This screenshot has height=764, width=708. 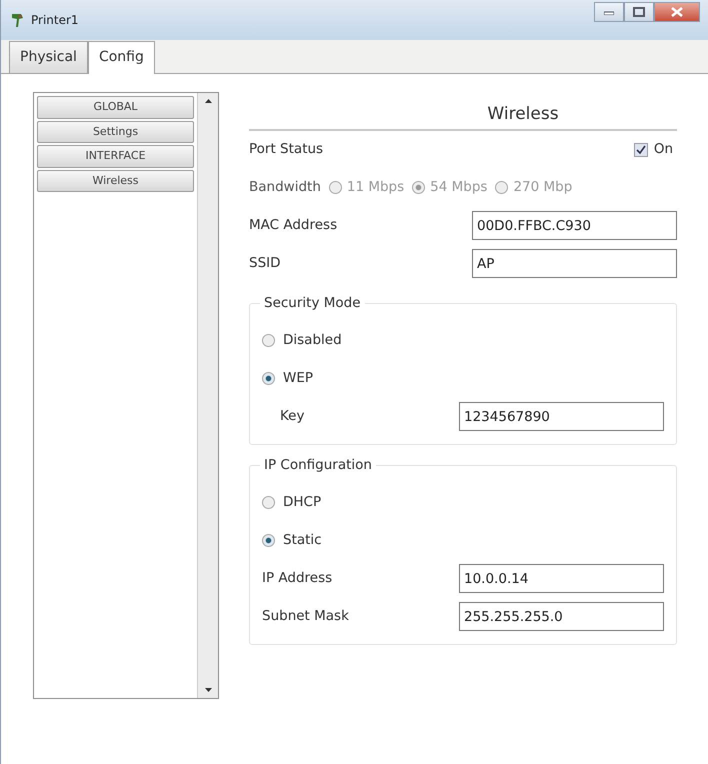 I want to click on tab: Config, so click(x=121, y=57).